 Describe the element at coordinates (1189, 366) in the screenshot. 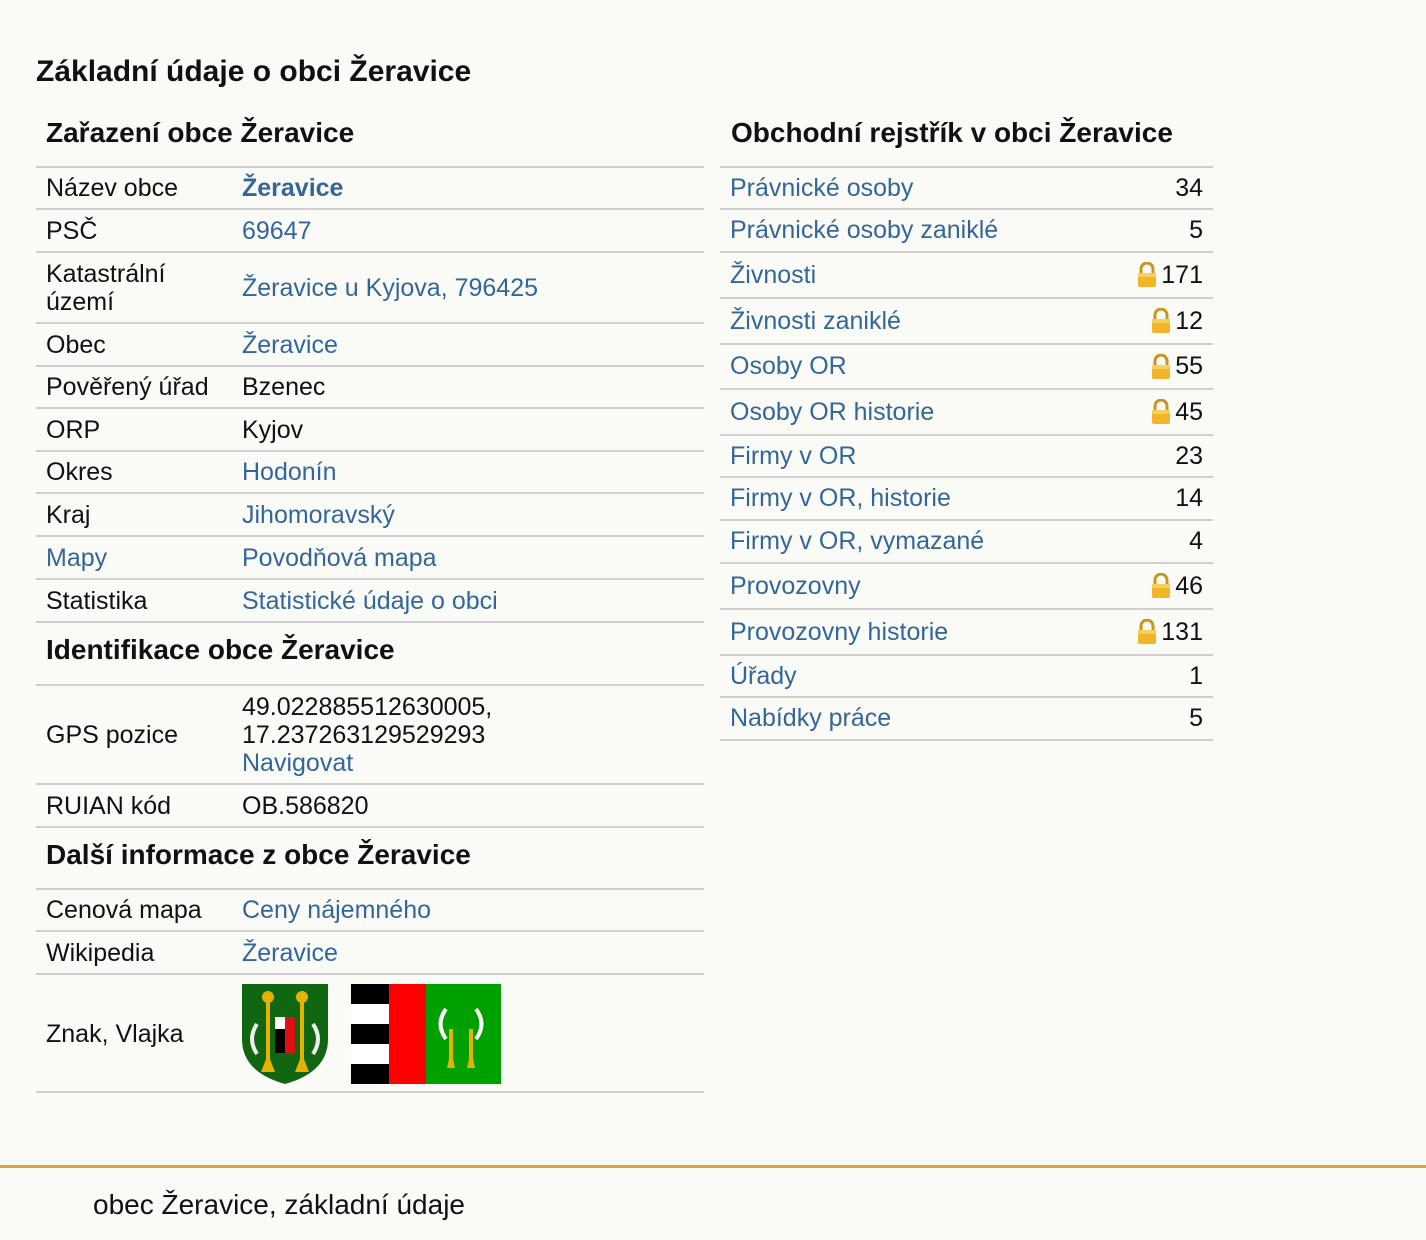

I see `count-value: 55` at that location.